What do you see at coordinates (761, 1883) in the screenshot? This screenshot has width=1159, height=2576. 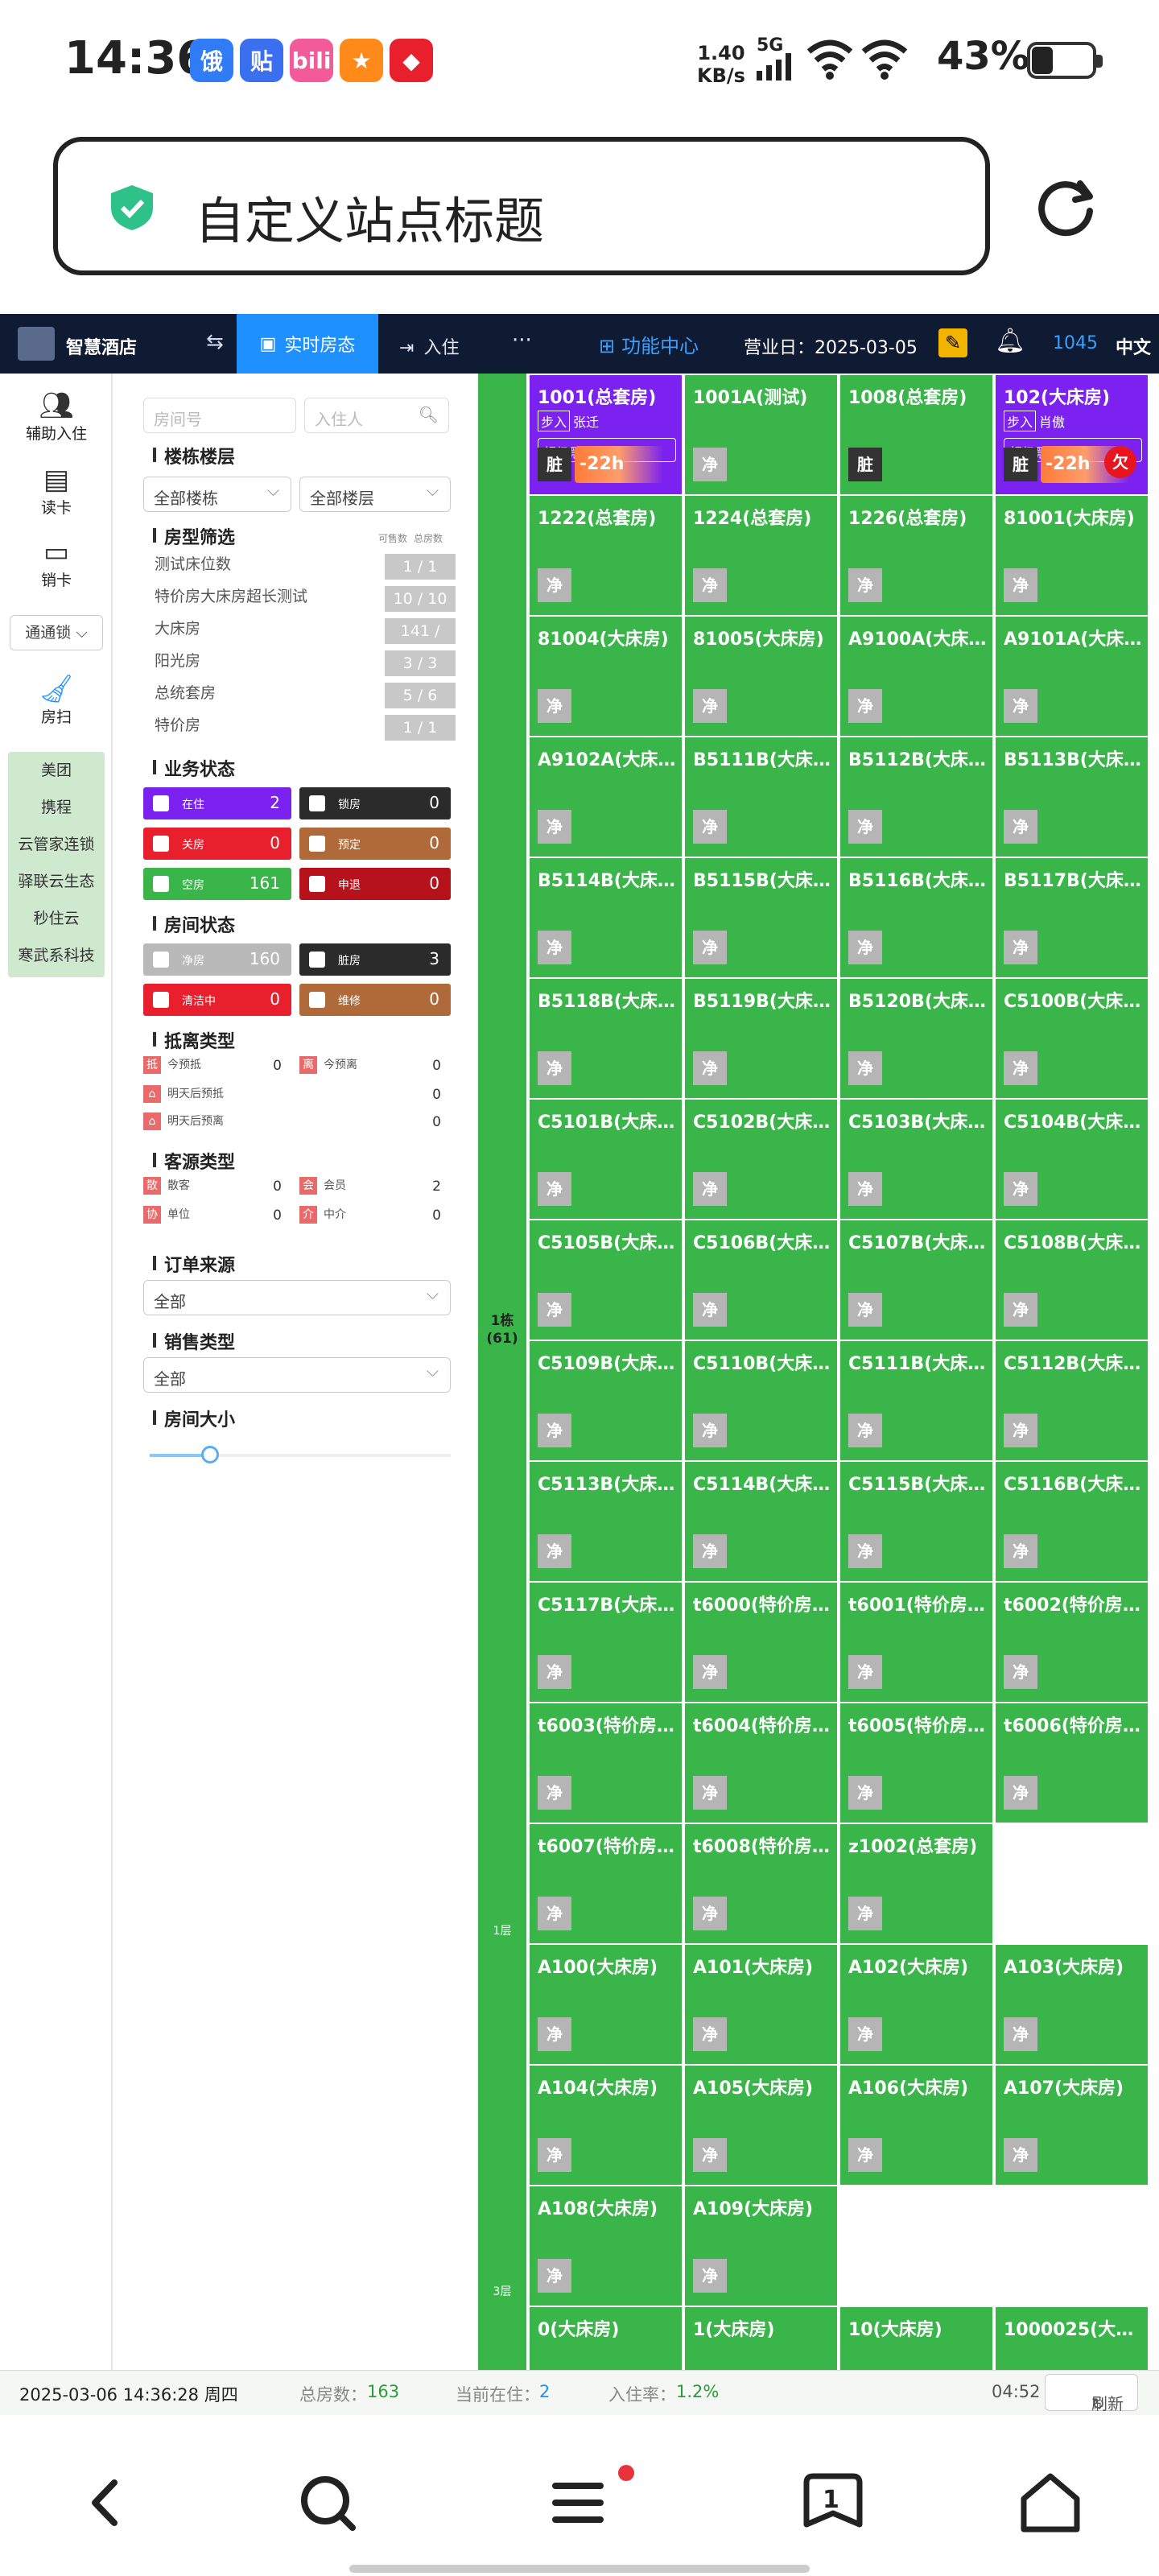 I see `room-card: t6008(特价房大床房超长测试) 净` at bounding box center [761, 1883].